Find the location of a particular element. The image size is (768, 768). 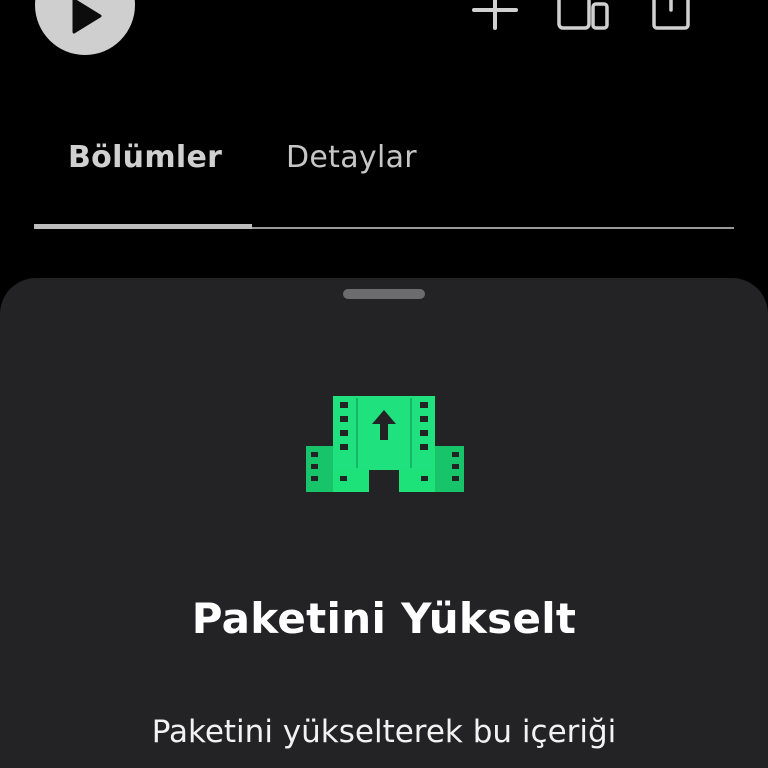

tab-detaylar: Detaylar is located at coordinates (351, 157).